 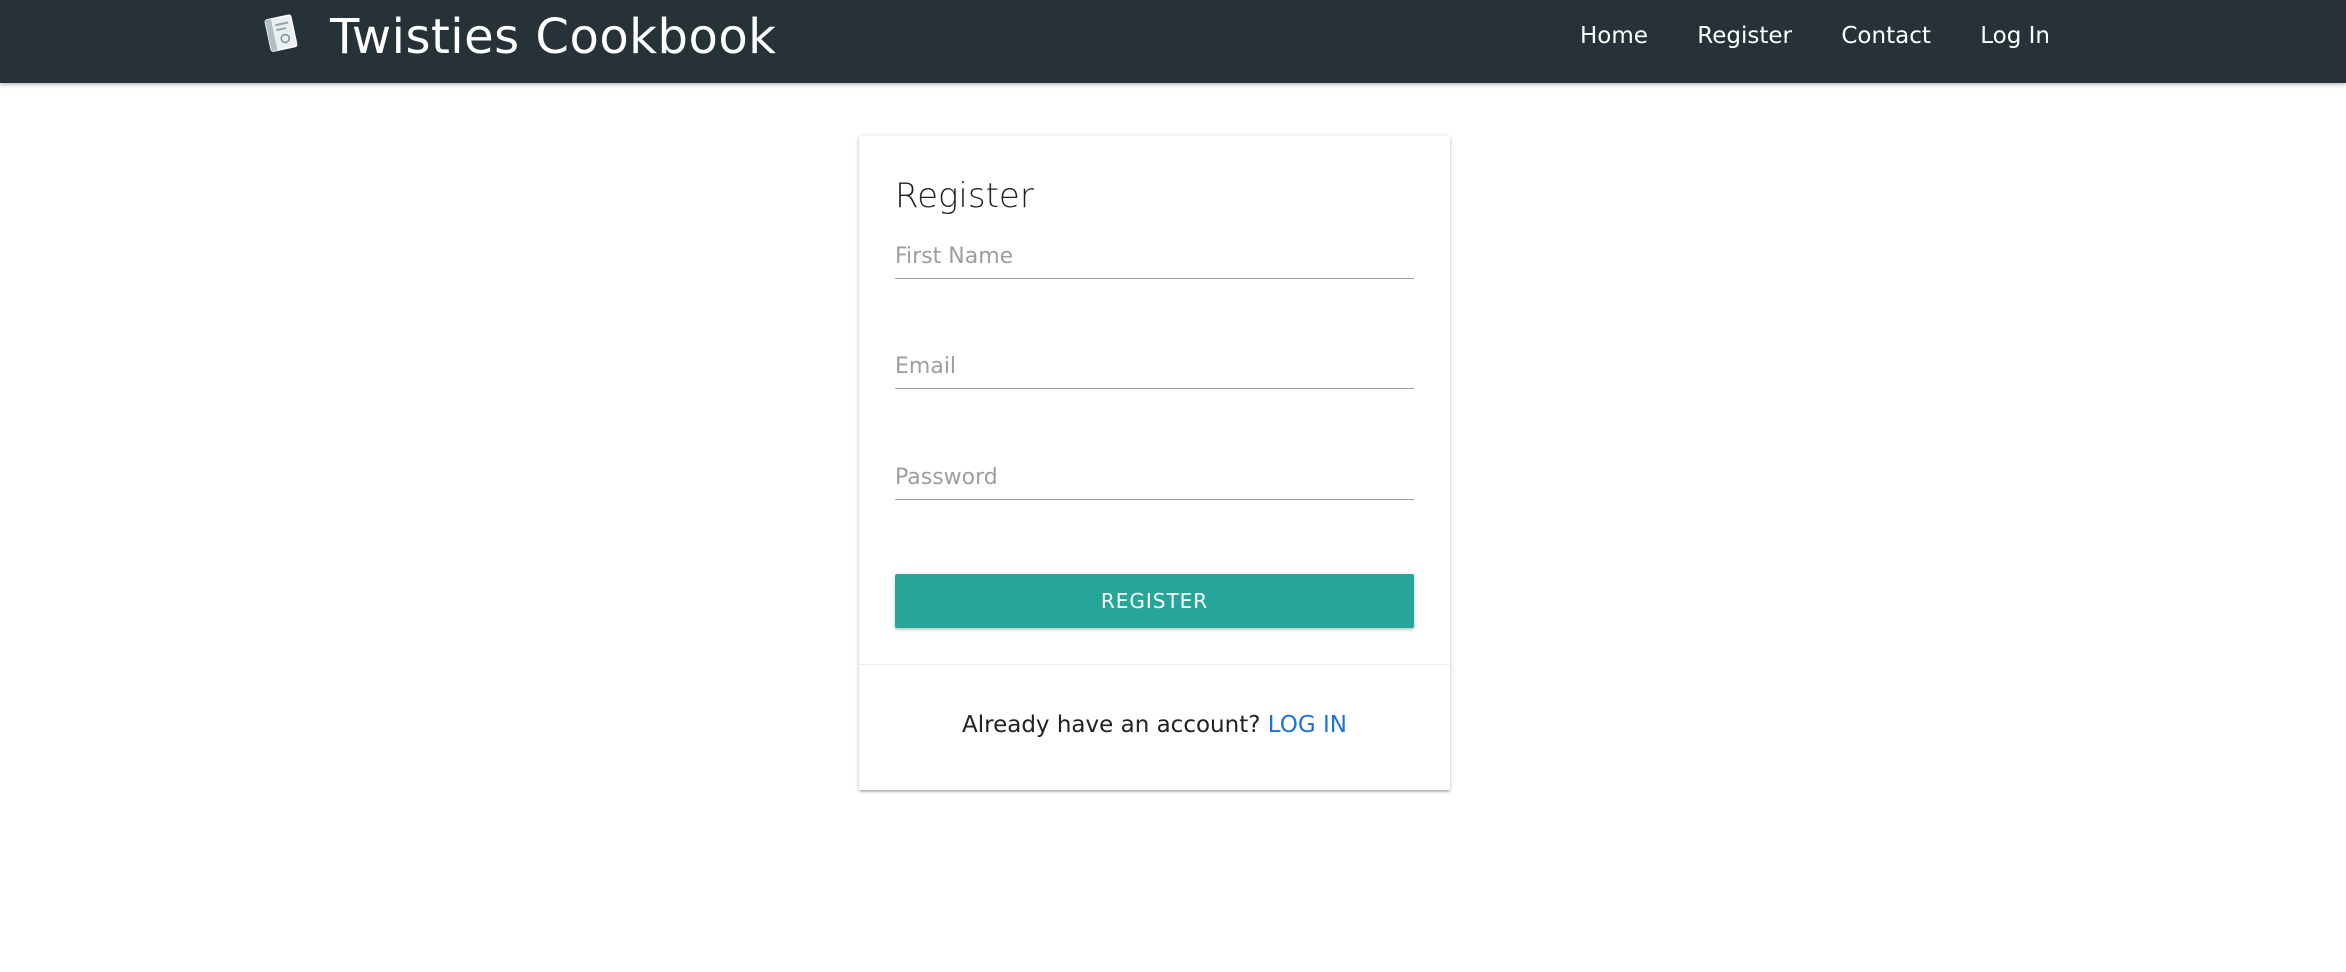 I want to click on card-divider, so click(x=1154, y=664).